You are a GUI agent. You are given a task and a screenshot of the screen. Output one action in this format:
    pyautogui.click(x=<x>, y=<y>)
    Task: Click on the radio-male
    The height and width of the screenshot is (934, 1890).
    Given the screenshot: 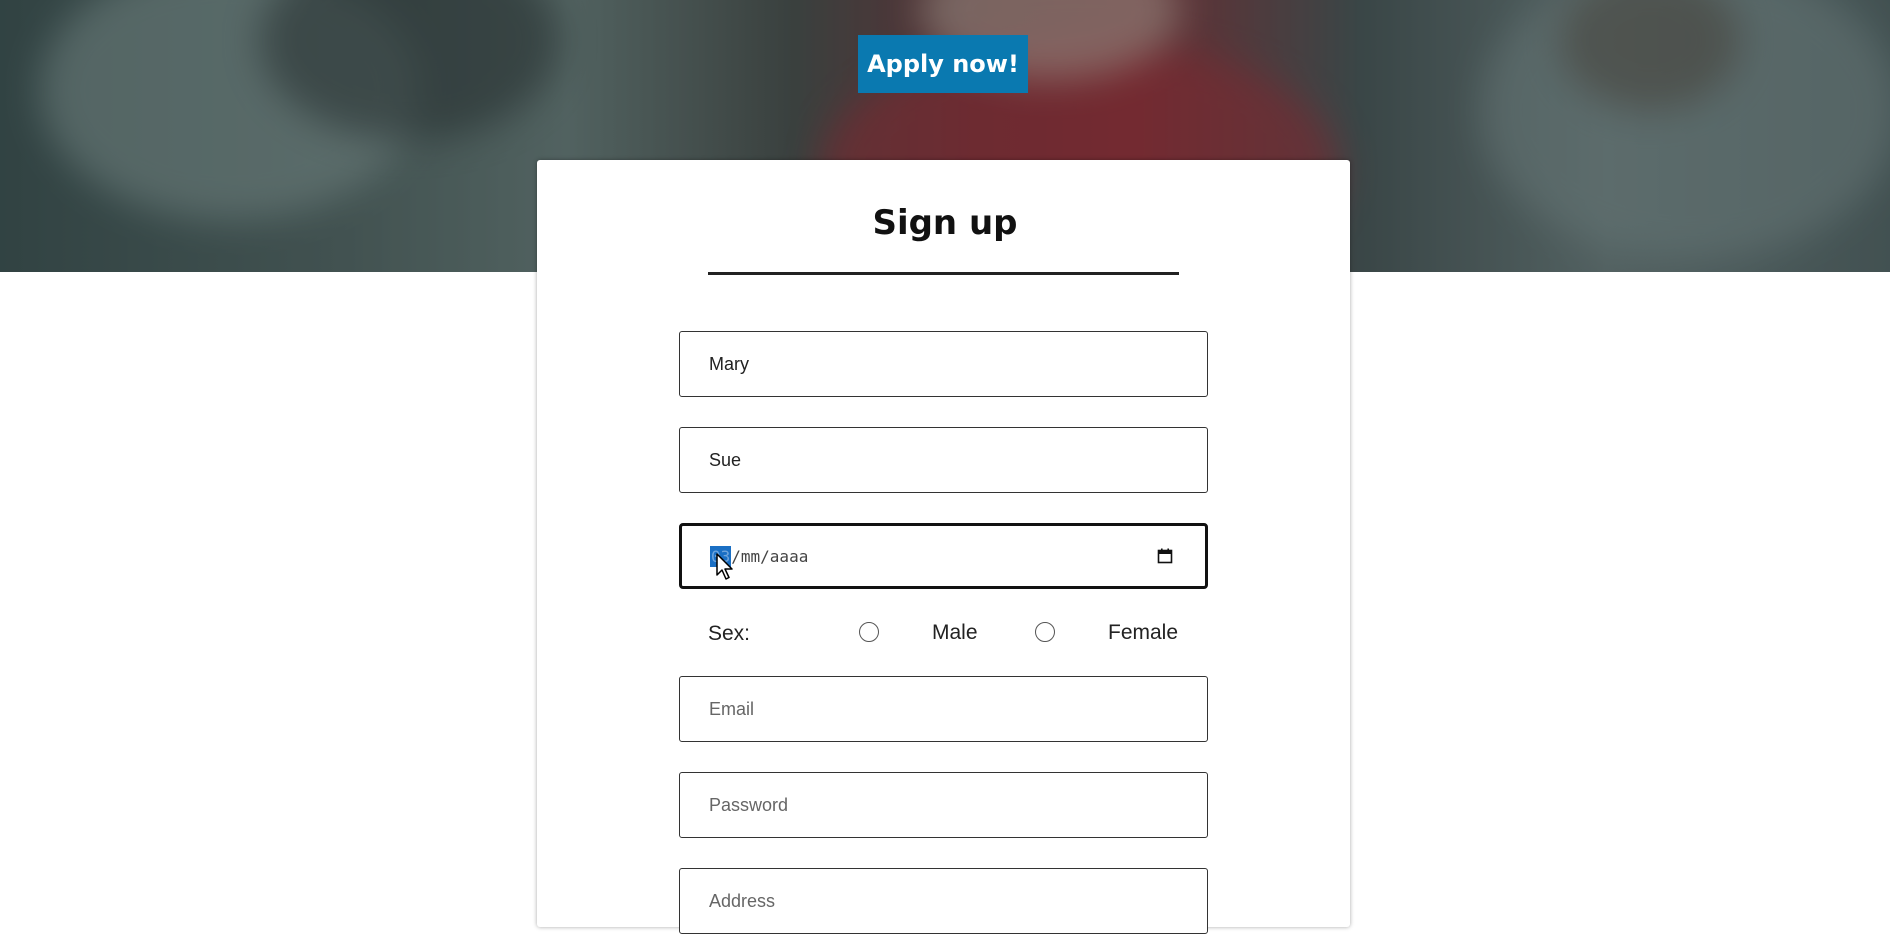 What is the action you would take?
    pyautogui.click(x=869, y=632)
    